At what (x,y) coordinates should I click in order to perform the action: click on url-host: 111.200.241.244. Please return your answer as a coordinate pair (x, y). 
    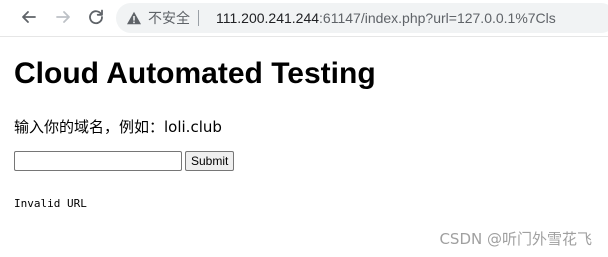
    Looking at the image, I should click on (268, 18).